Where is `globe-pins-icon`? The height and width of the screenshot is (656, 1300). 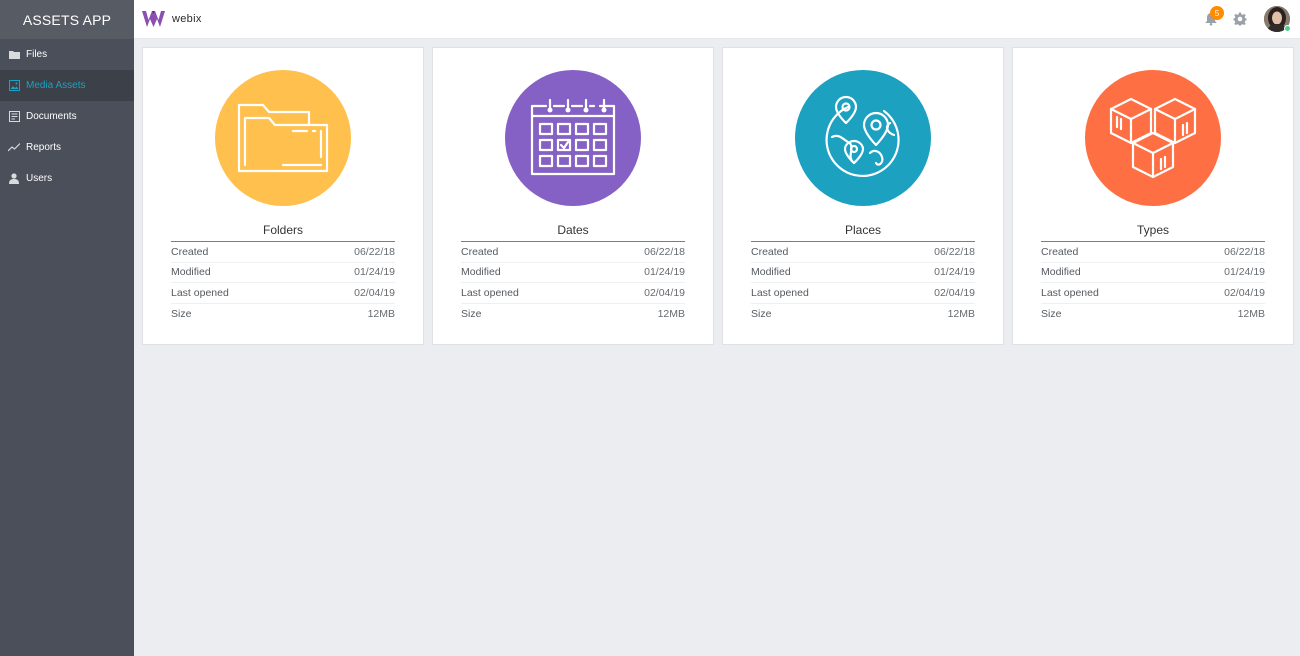 globe-pins-icon is located at coordinates (863, 138).